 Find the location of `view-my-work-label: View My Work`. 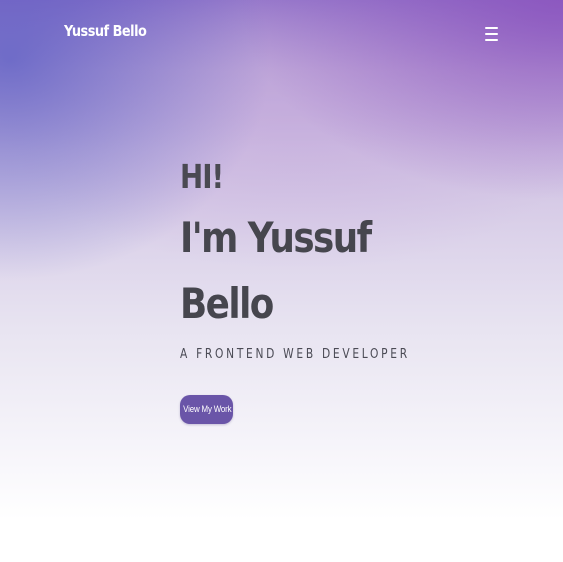

view-my-work-label: View My Work is located at coordinates (207, 409).